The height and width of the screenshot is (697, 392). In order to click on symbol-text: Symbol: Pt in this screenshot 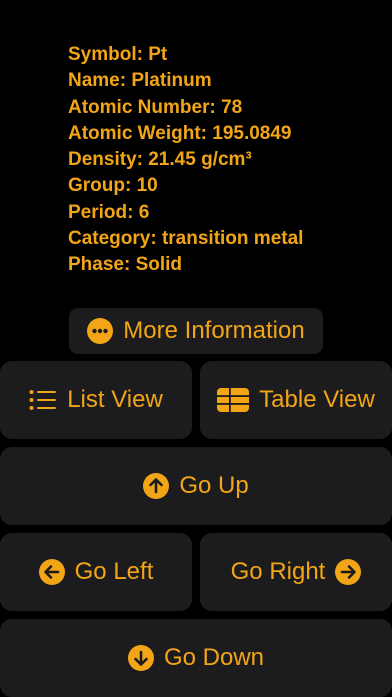, I will do `click(118, 54)`.